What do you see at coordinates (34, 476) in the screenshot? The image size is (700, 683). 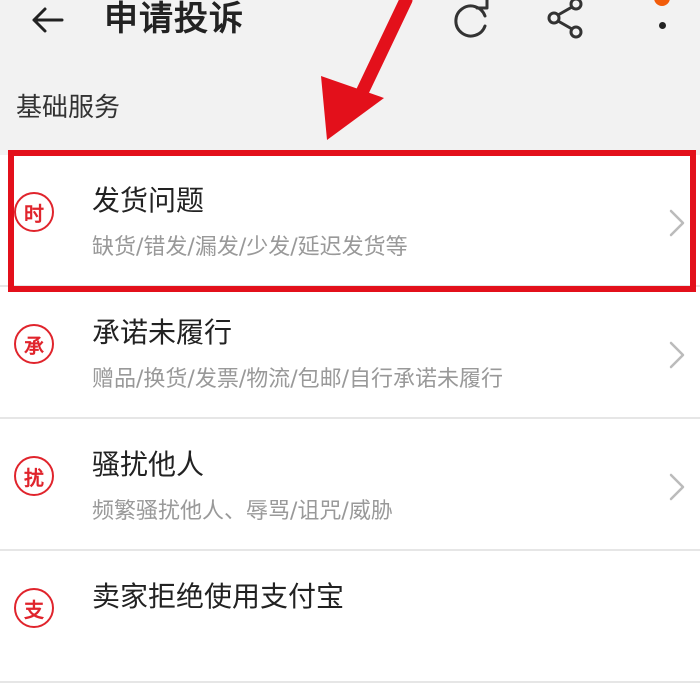 I see `harassment-badge-icon: 扰` at bounding box center [34, 476].